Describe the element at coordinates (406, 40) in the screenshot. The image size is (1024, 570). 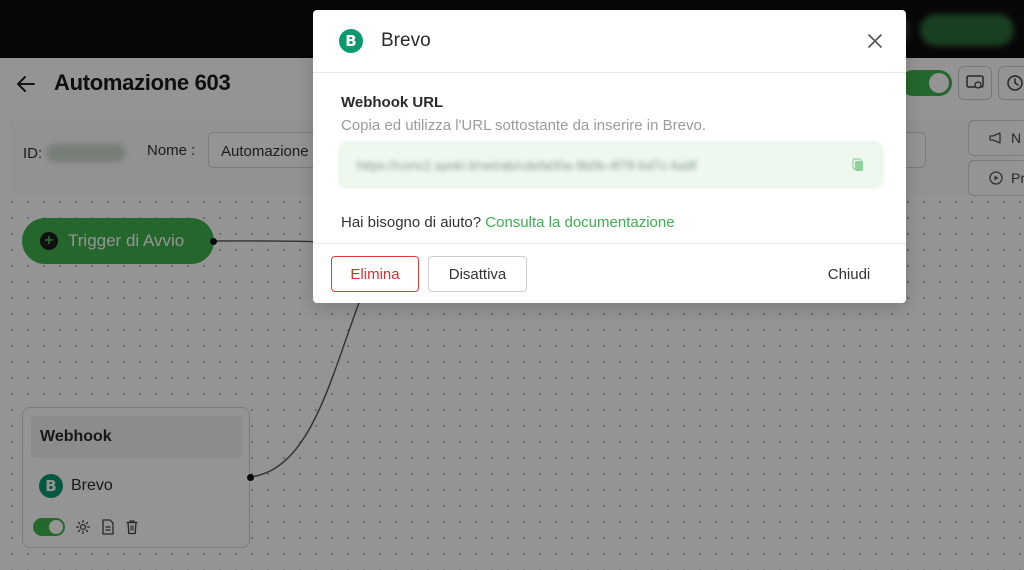
I see `modal-title: Brevo` at that location.